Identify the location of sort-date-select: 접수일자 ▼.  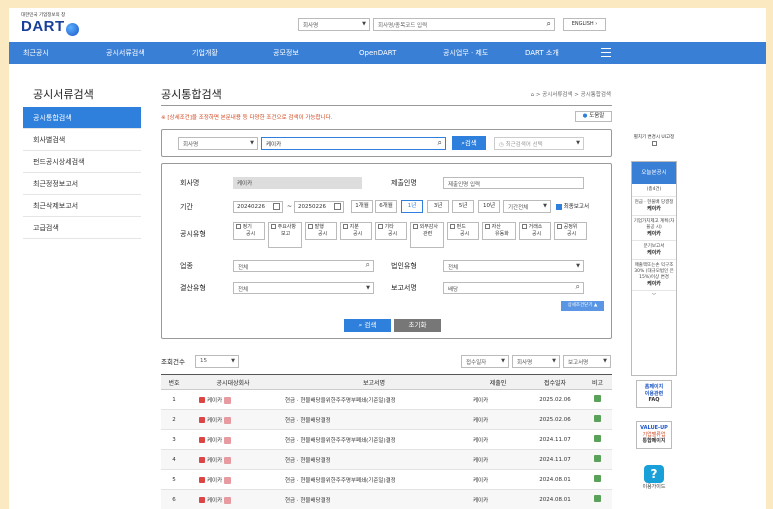
(485, 361).